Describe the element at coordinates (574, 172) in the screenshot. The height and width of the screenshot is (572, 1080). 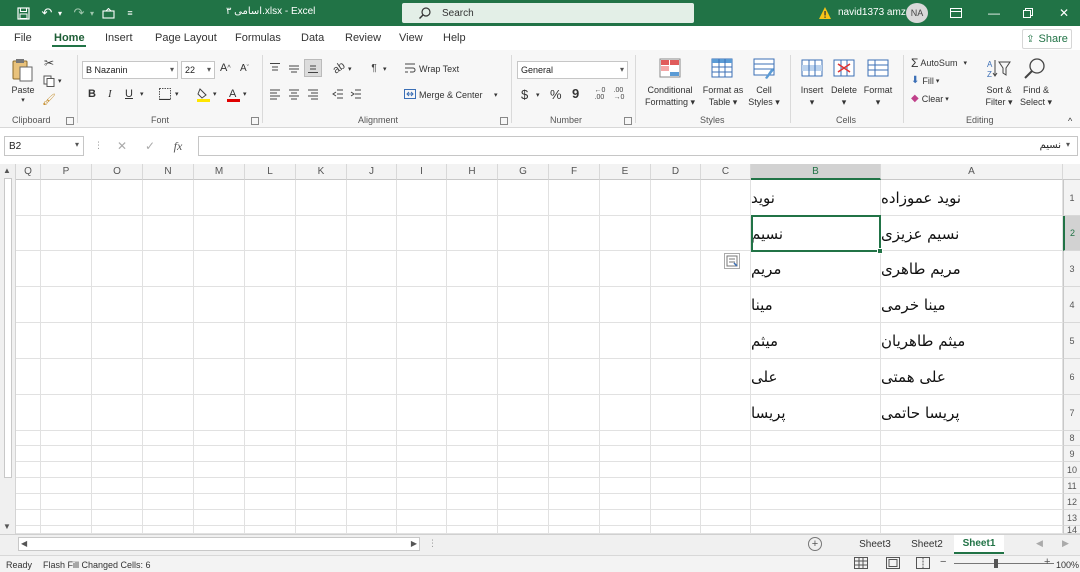
I see `column-header-f: F` at that location.